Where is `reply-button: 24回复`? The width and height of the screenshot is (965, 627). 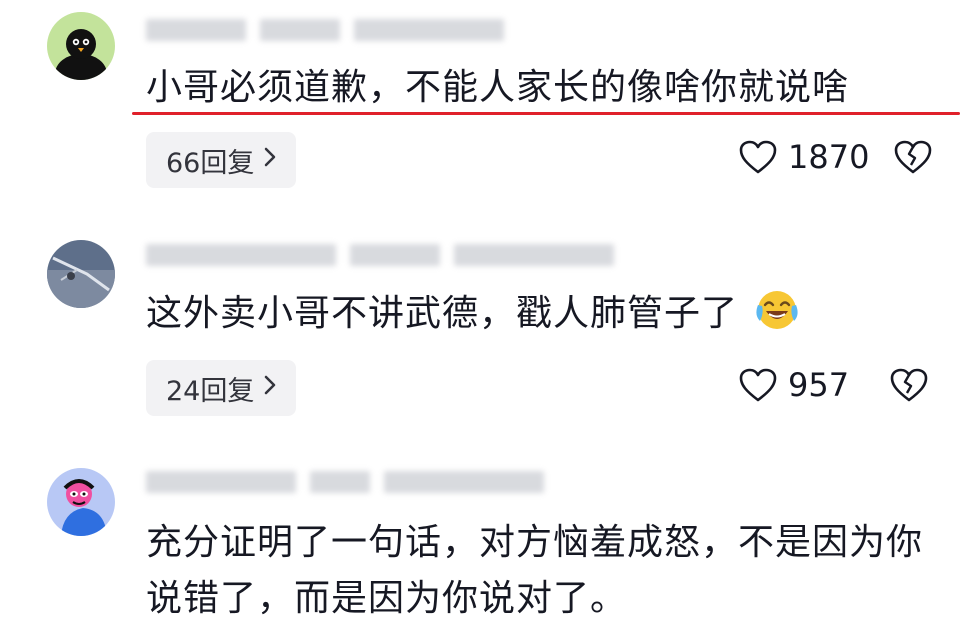 reply-button: 24回复 is located at coordinates (221, 388).